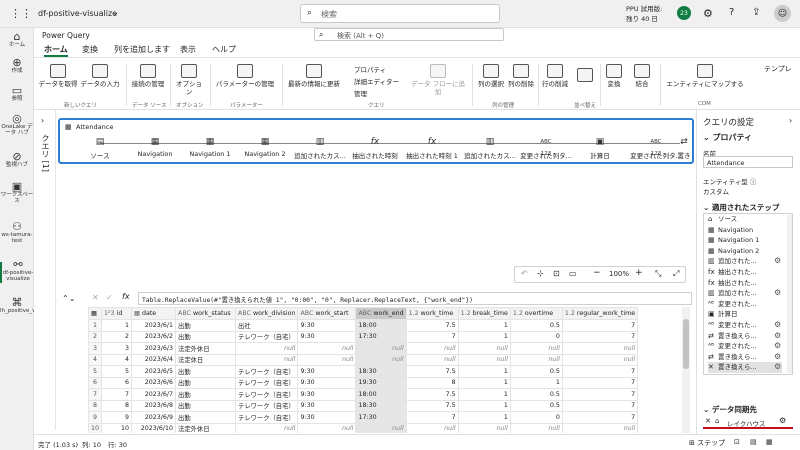  What do you see at coordinates (154, 348) in the screenshot?
I see `table-cell: 2023/6/3` at bounding box center [154, 348].